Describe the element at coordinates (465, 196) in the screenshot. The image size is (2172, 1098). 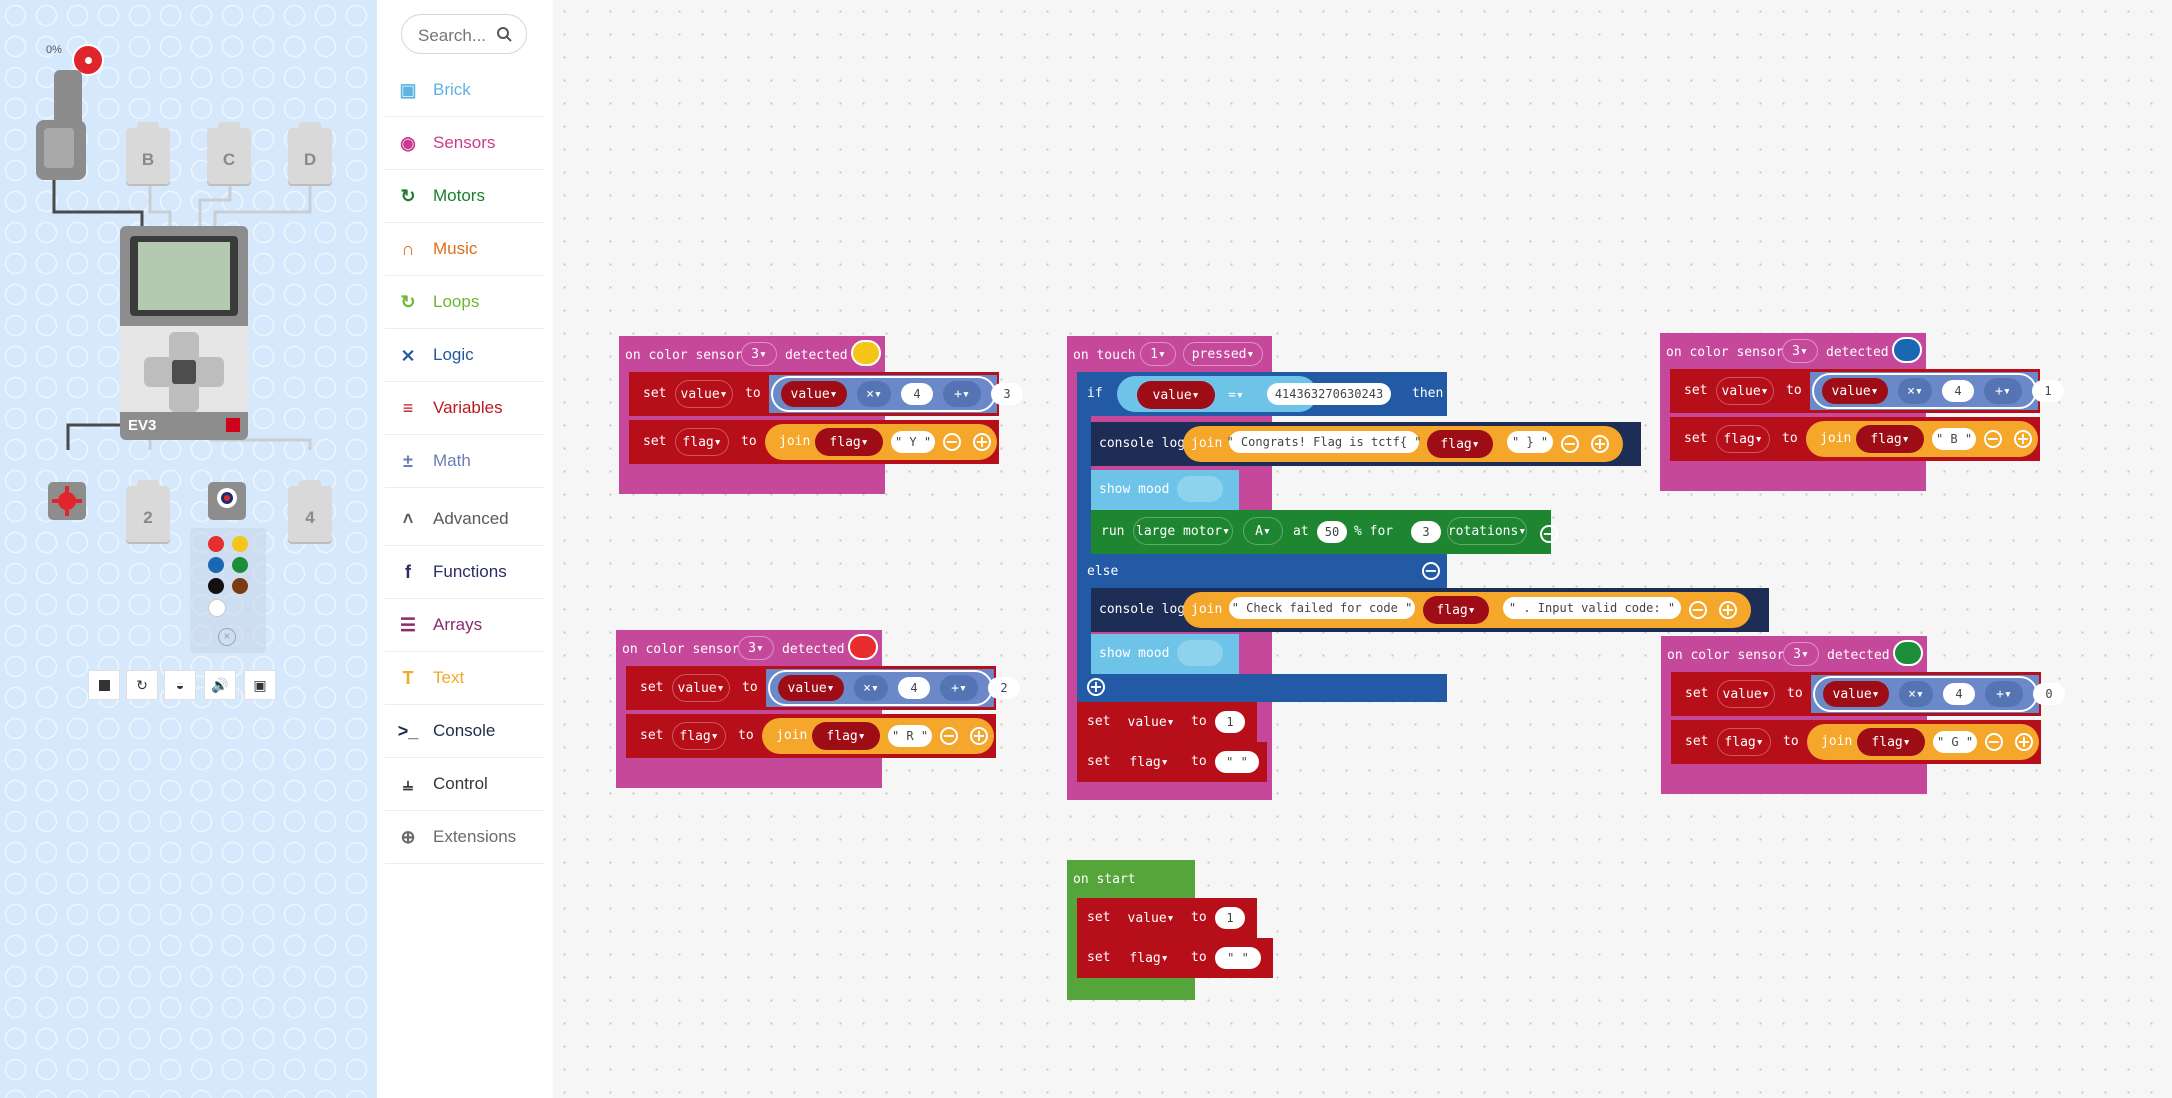
I see `category-motors: ↻ Motors` at that location.